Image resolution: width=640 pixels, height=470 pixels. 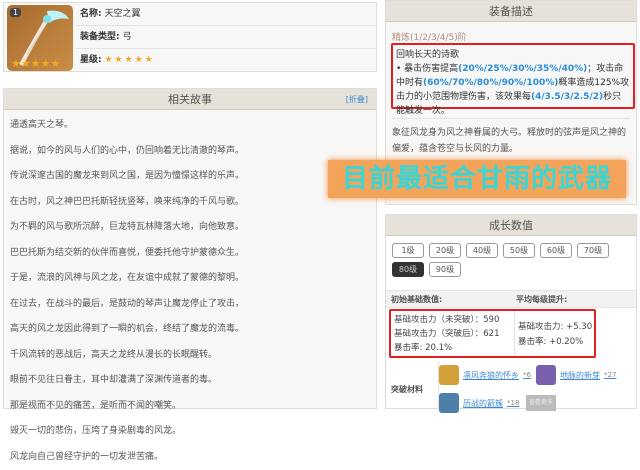 I want to click on story-line: 高天的风之龙因此得到了一瞬的机会，终结了魔龙的流毒。, so click(x=190, y=330).